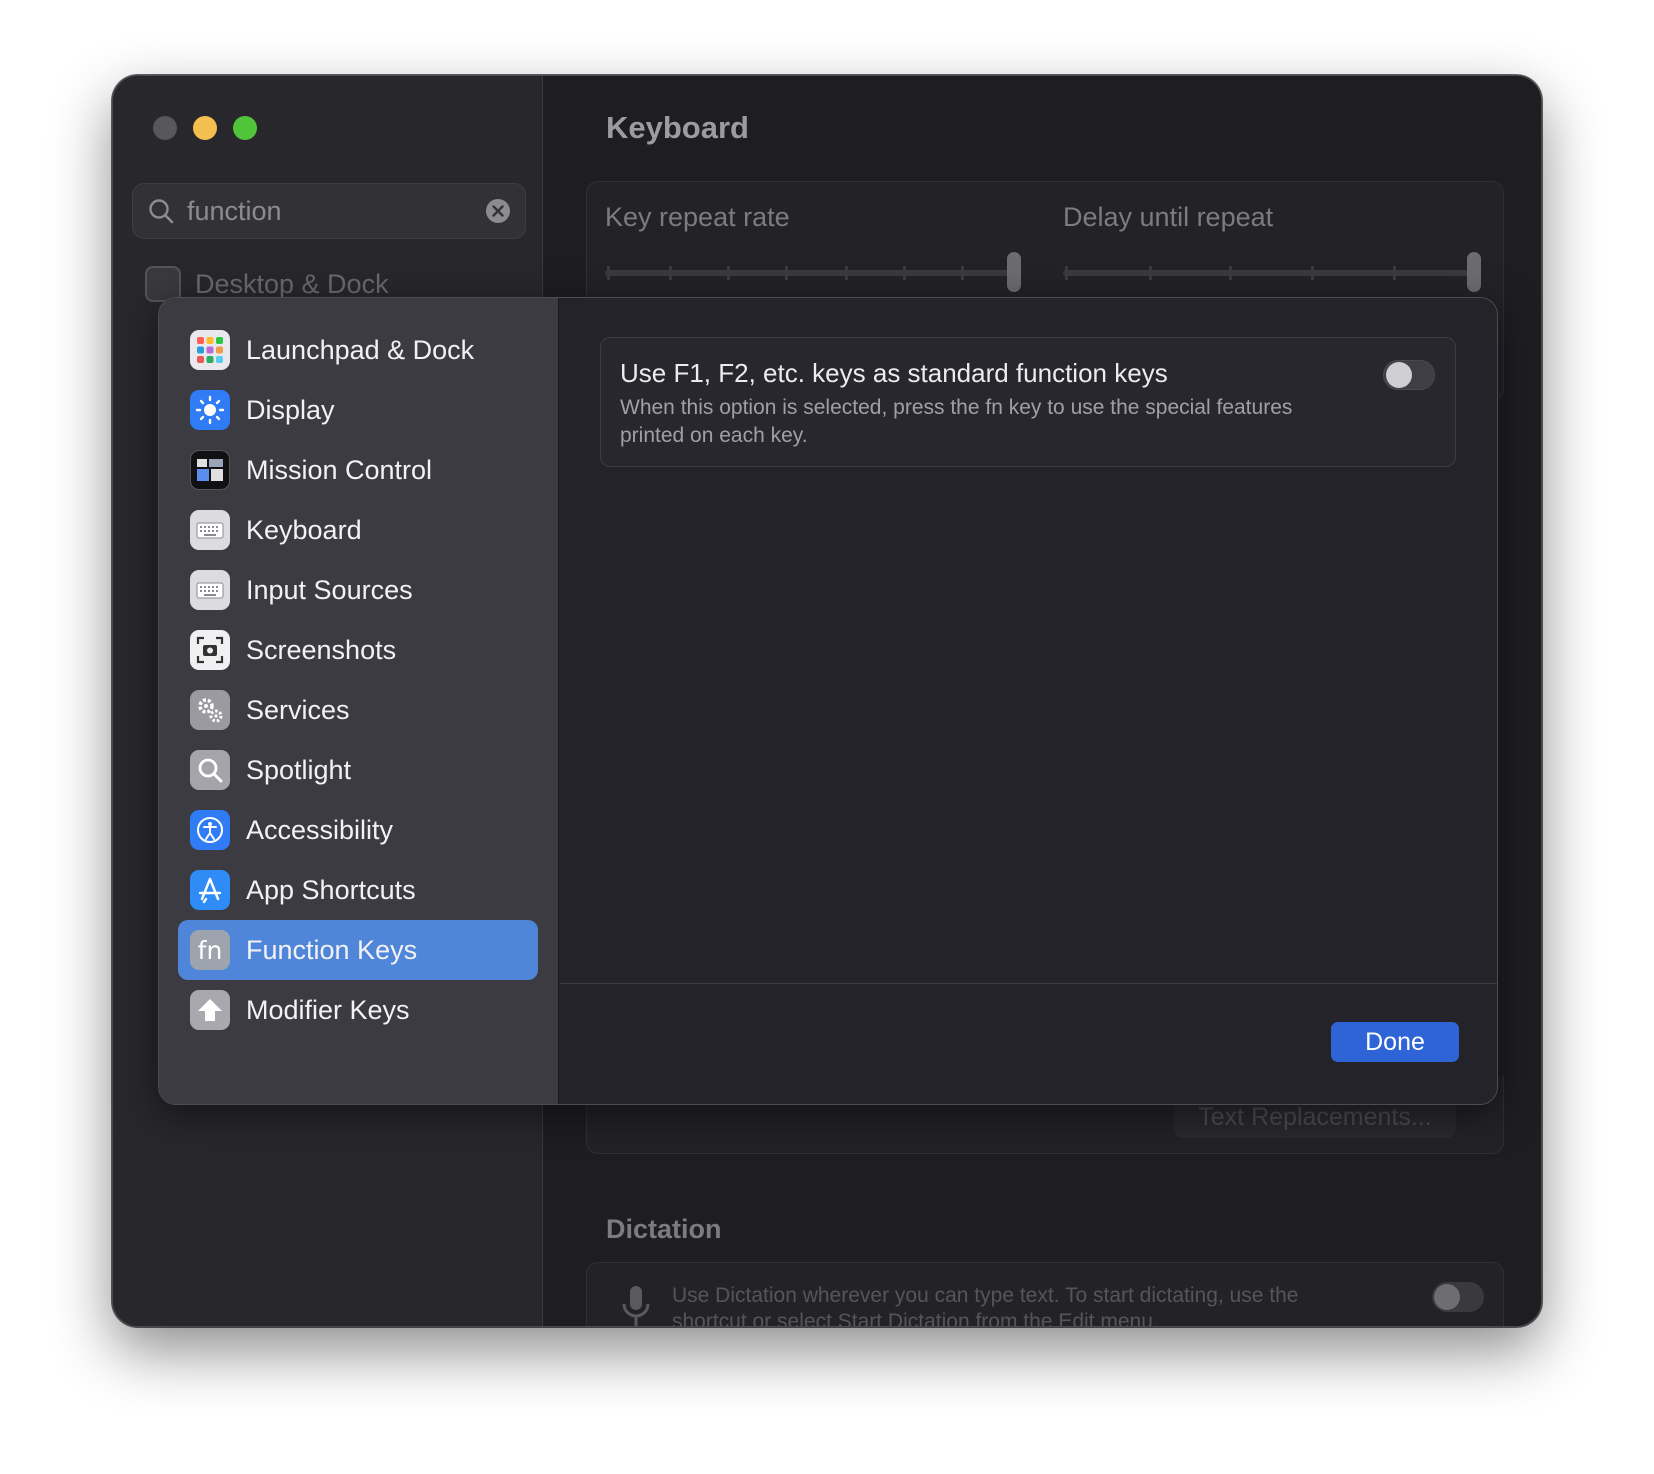  What do you see at coordinates (1399, 375) in the screenshot?
I see `toggle-thumb` at bounding box center [1399, 375].